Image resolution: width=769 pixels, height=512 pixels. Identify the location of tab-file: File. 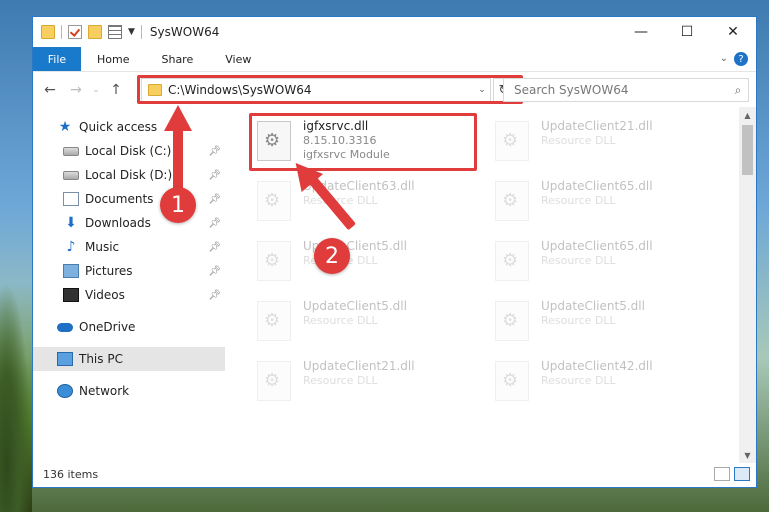
(57, 59).